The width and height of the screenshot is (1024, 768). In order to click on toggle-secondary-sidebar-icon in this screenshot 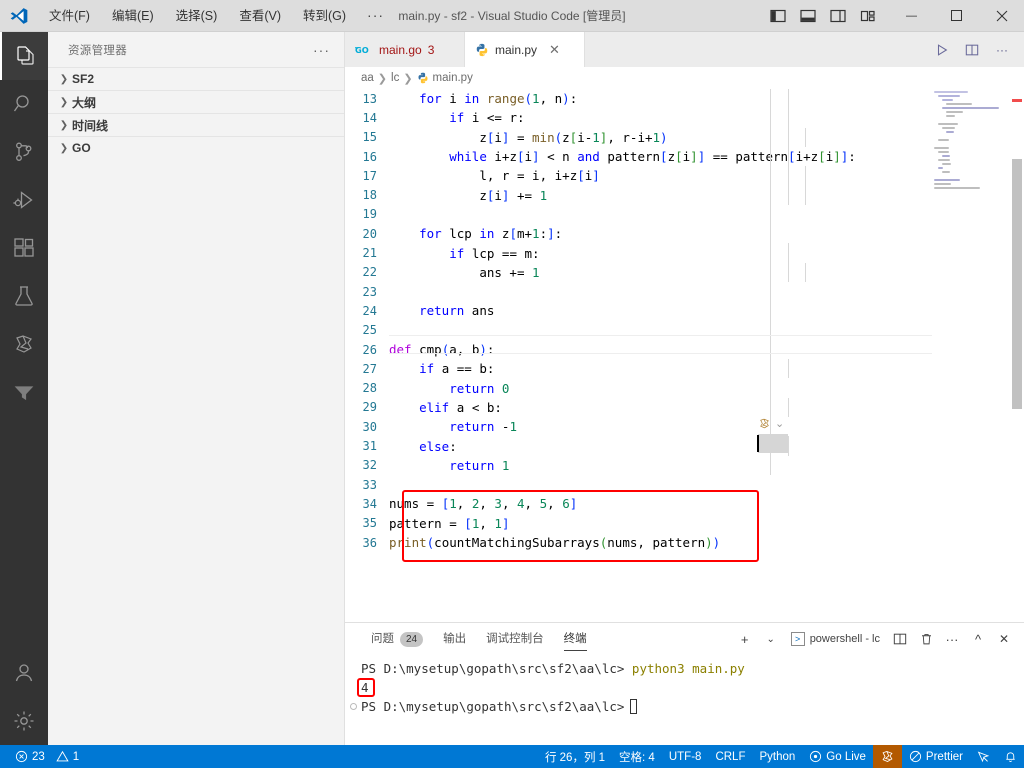, I will do `click(838, 16)`.